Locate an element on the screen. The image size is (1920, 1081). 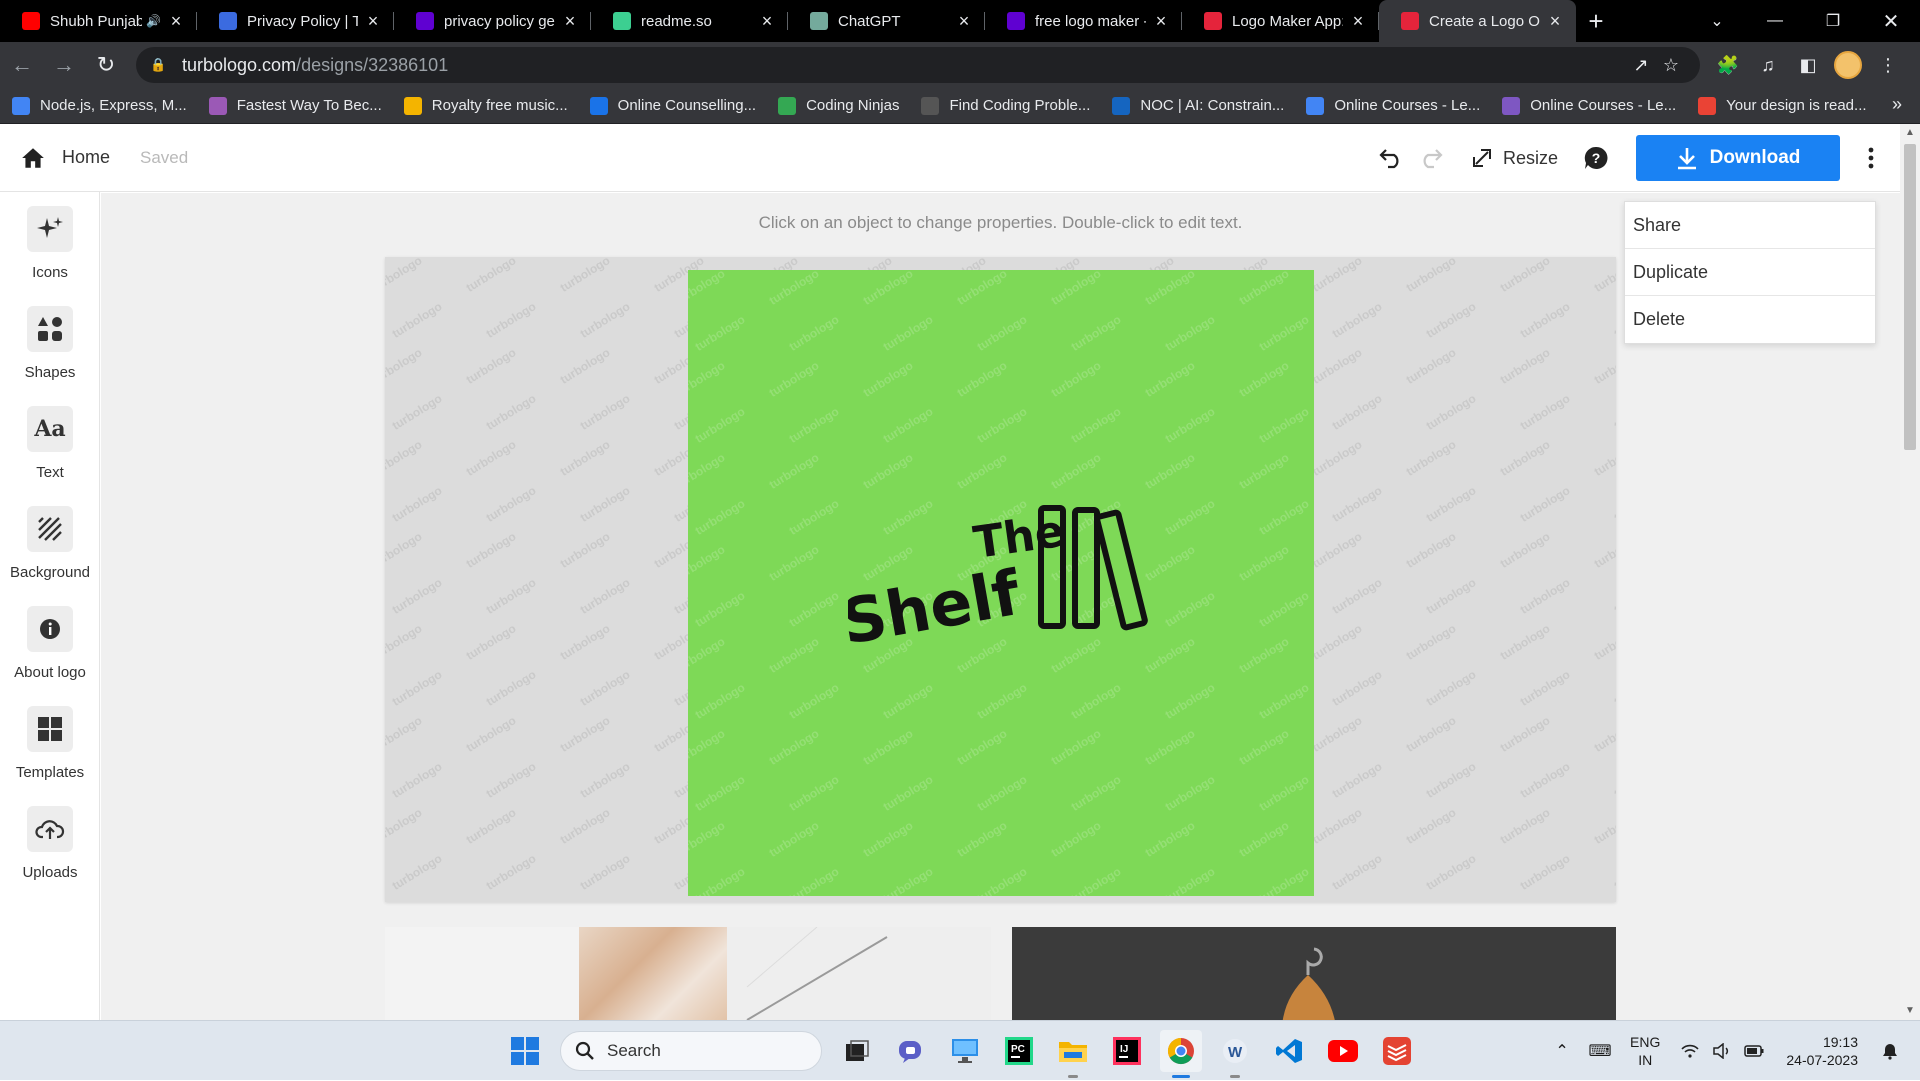
download-button: Download is located at coordinates (1738, 158).